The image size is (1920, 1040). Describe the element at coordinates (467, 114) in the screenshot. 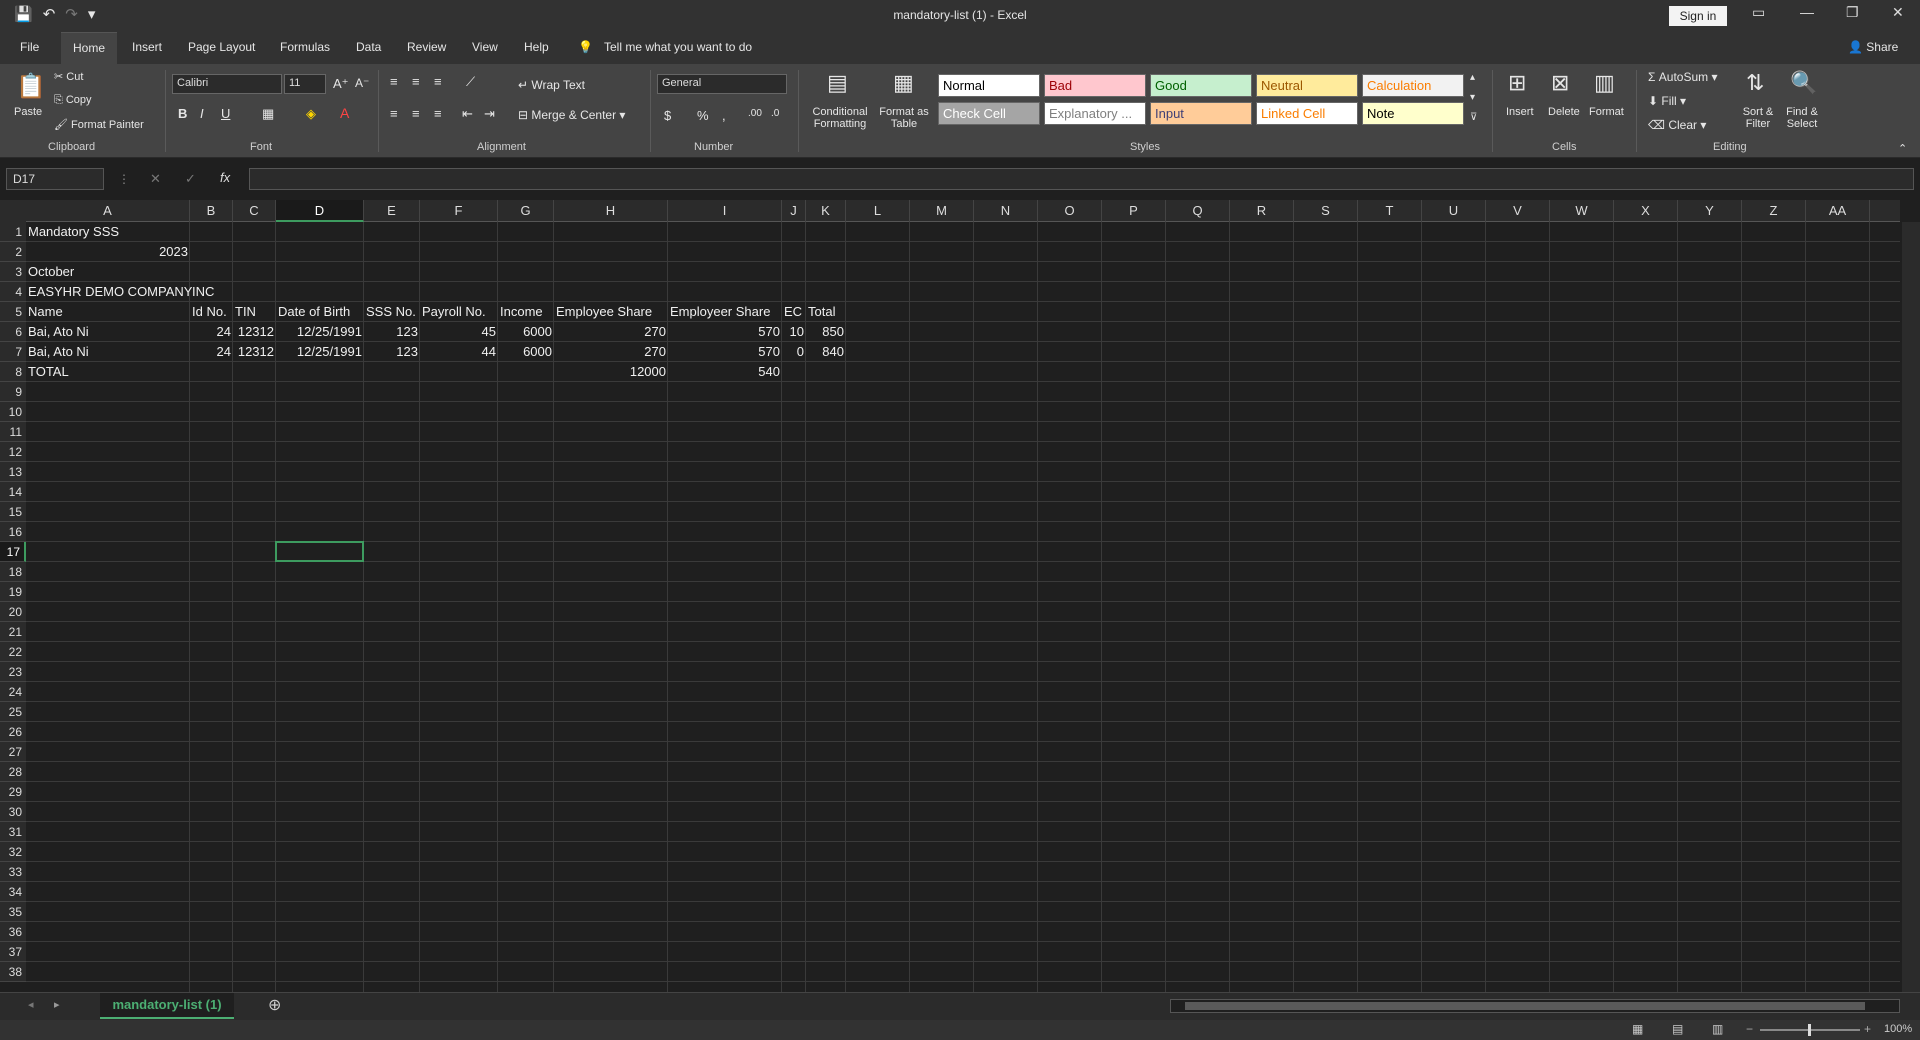

I see `decrease-indent-icon: ⇤` at that location.